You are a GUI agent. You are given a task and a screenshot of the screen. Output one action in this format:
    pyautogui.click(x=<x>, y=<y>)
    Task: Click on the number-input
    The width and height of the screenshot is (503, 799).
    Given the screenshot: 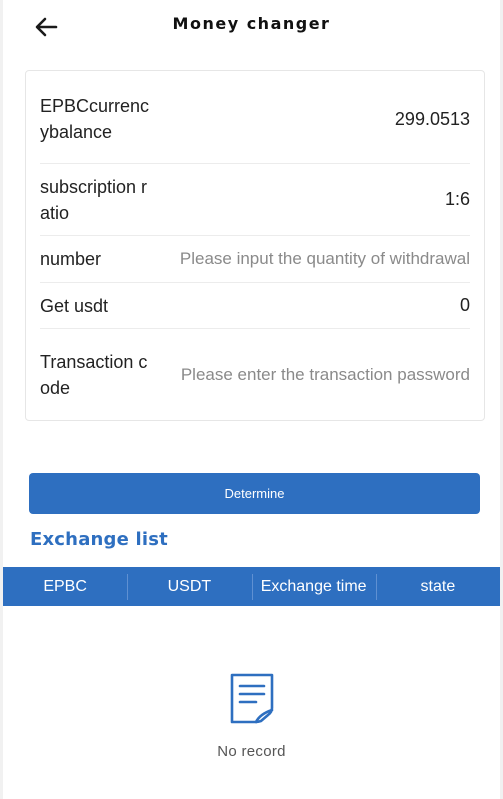 What is the action you would take?
    pyautogui.click(x=310, y=259)
    